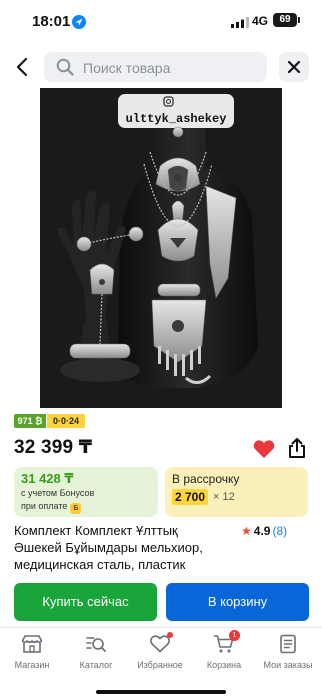  I want to click on add-to-cart-button: В корзину, so click(237, 602).